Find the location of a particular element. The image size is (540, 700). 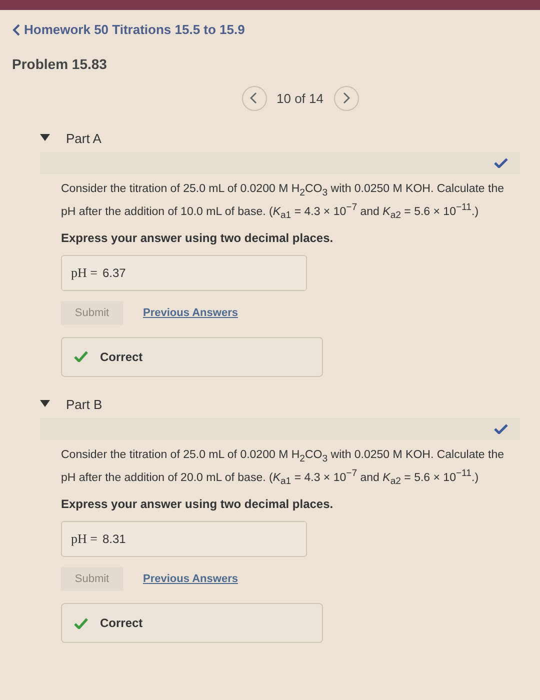

question-text: Consider the titration of 25.0 mL of 0.0200 M H$_{2}$CO$_{3}$ with 0.0250 M KOH. Calculate the pH after the addition of 20.0 mL of base. (K$_{a1}$ = 4.3 × 10$^{−7}$ and K$_{a2}$ = 5.6 × 10$^{−11}$.) is located at coordinates (283, 469).